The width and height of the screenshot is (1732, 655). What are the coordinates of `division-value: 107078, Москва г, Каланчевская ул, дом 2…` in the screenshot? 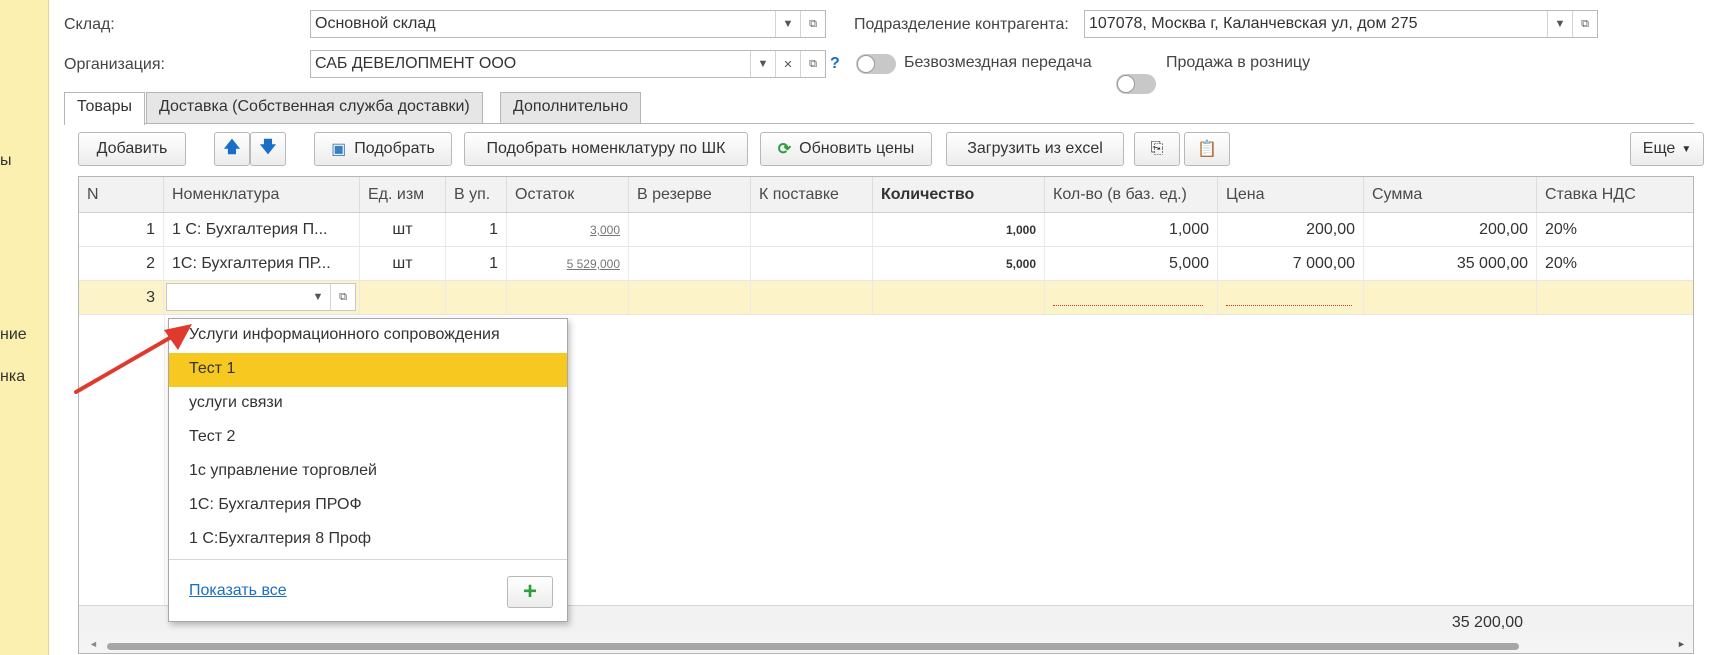 It's located at (1316, 24).